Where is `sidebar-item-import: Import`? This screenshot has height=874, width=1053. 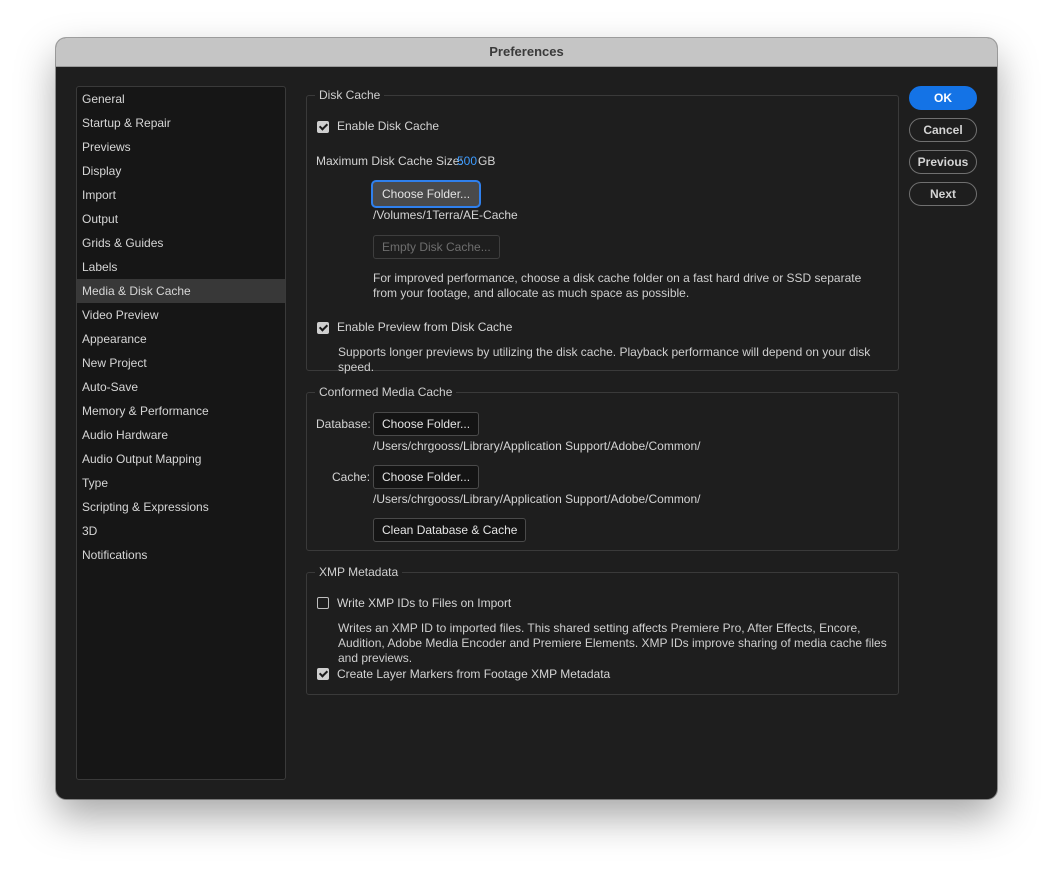 sidebar-item-import: Import is located at coordinates (181, 195).